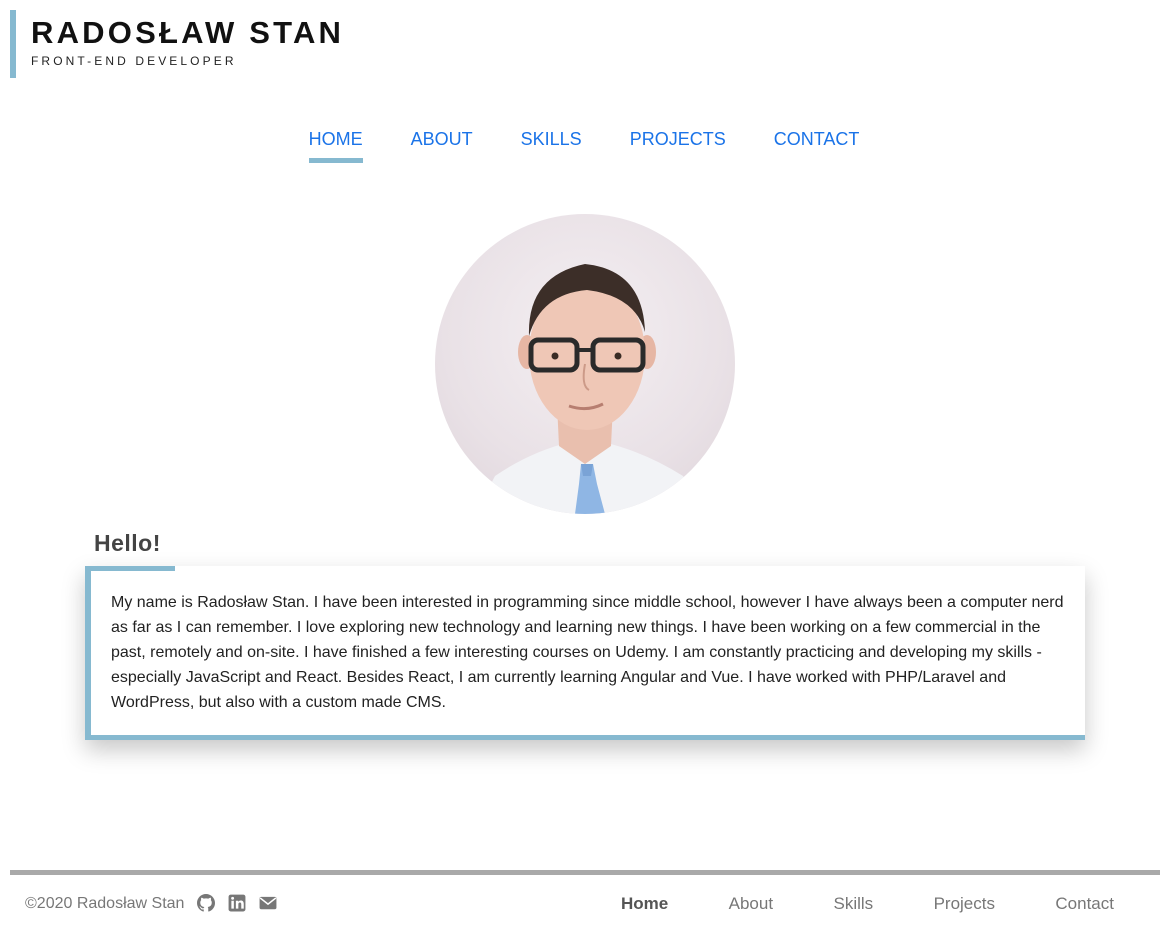 This screenshot has width=1168, height=930. What do you see at coordinates (268, 903) in the screenshot?
I see `envelope-icon` at bounding box center [268, 903].